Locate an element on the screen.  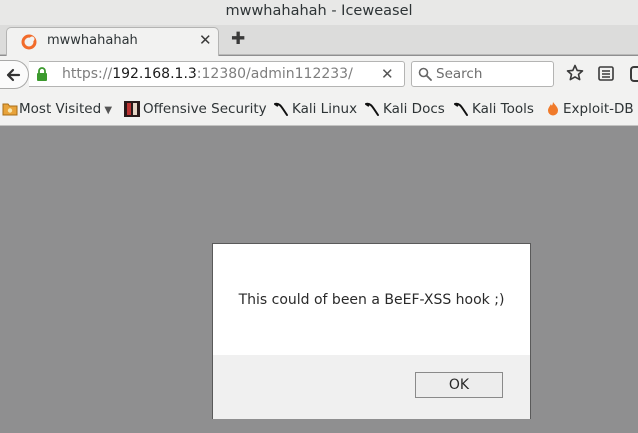
dialog-footer: OK is located at coordinates (371, 387).